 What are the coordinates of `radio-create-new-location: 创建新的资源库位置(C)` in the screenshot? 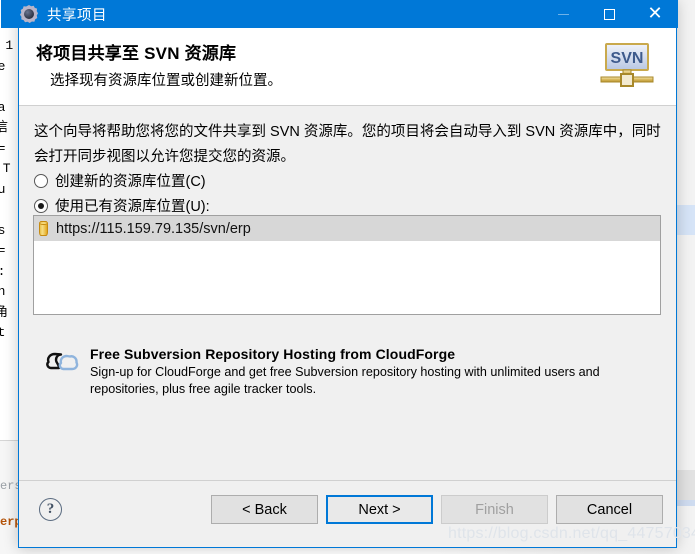 It's located at (120, 180).